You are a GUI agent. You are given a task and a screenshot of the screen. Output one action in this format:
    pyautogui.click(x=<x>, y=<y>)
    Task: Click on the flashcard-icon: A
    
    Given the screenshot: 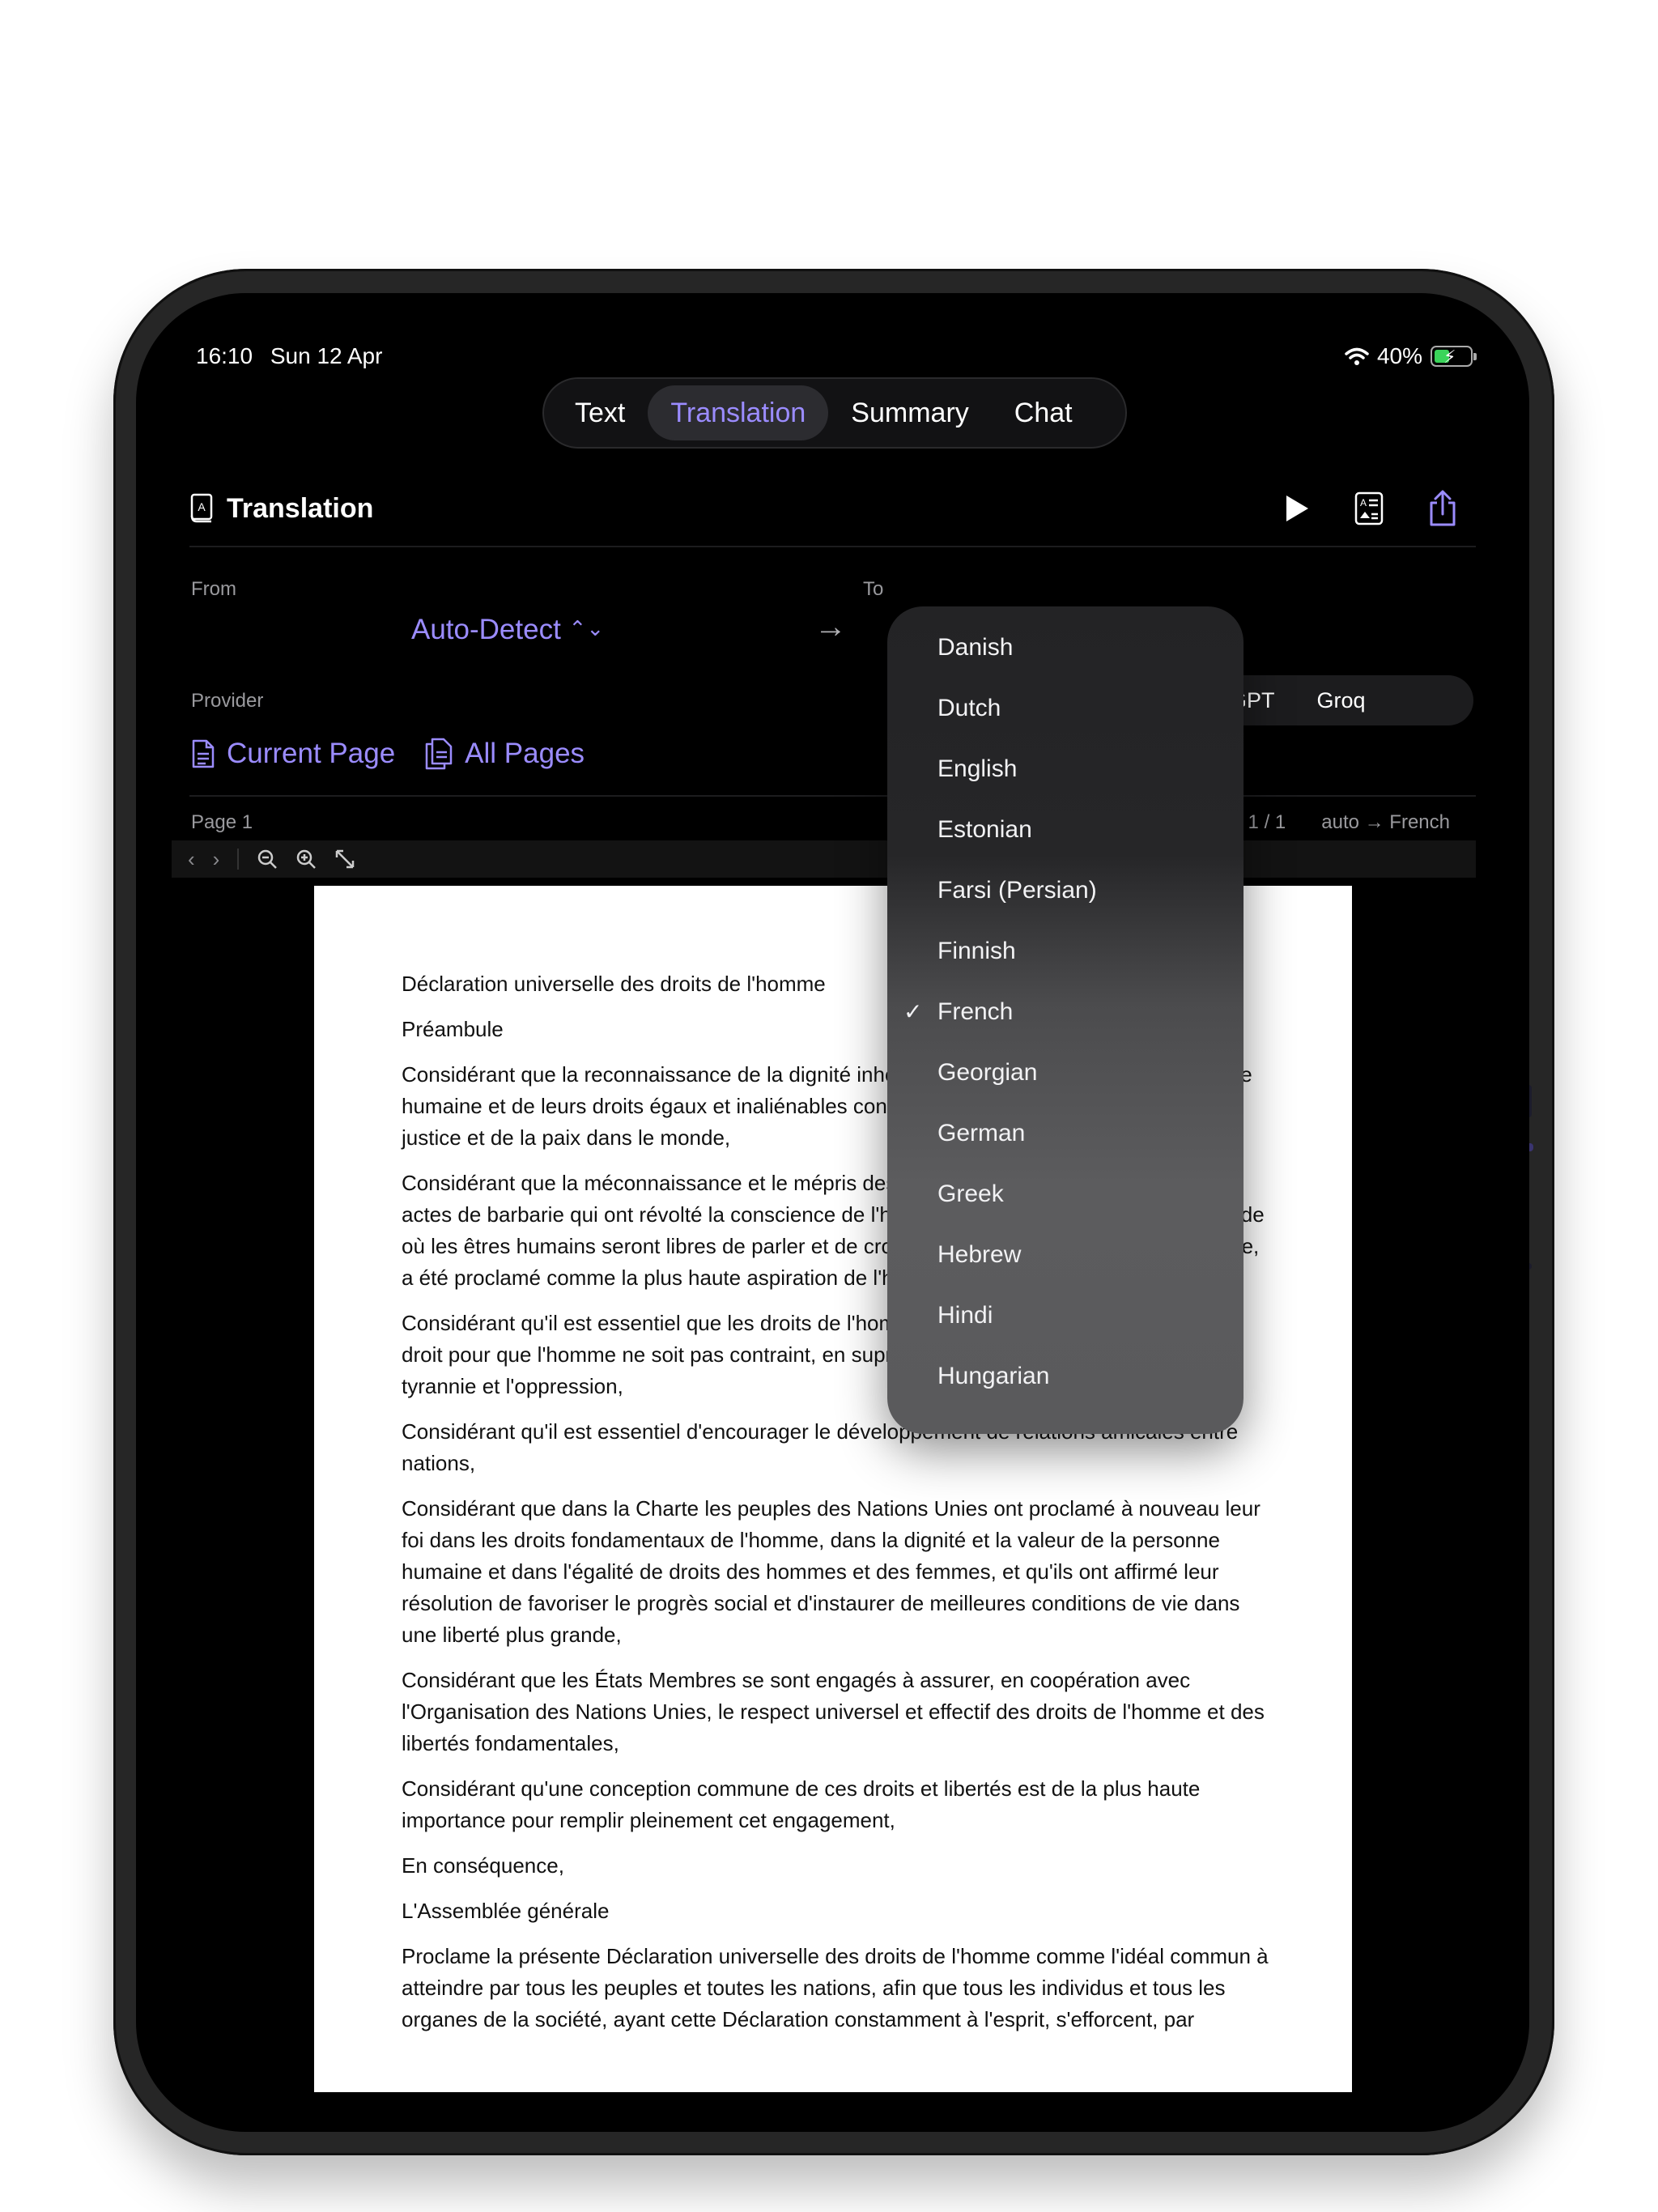 What is the action you would take?
    pyautogui.click(x=1369, y=508)
    